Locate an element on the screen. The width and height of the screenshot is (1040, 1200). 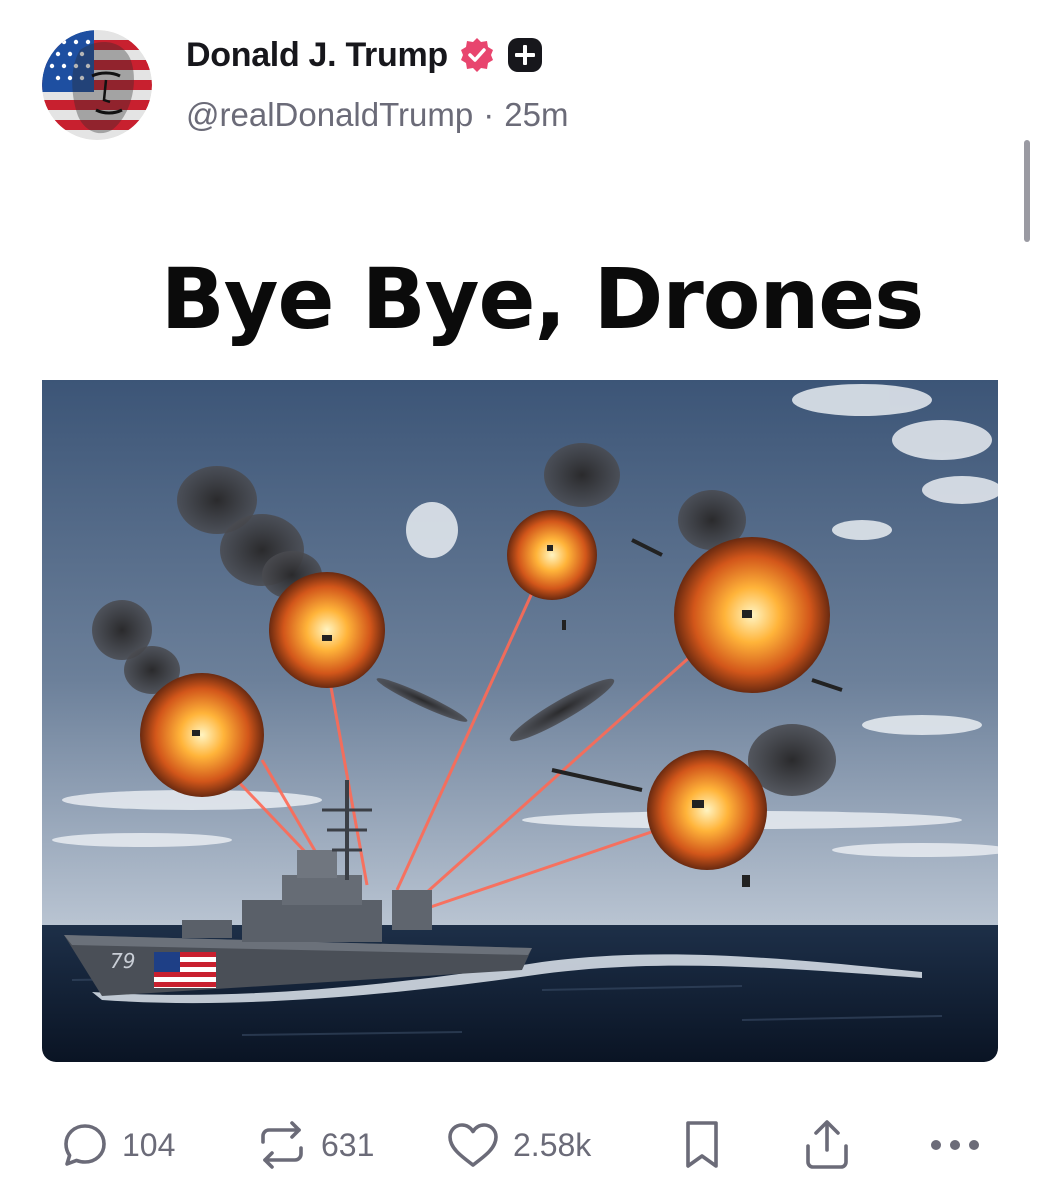
repost-button: 631 is located at coordinates (314, 1145).